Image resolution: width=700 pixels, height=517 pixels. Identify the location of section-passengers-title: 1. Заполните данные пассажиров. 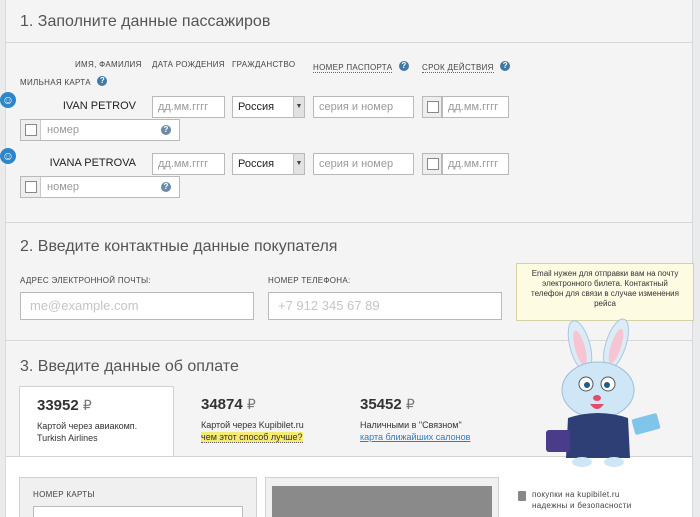
(145, 21).